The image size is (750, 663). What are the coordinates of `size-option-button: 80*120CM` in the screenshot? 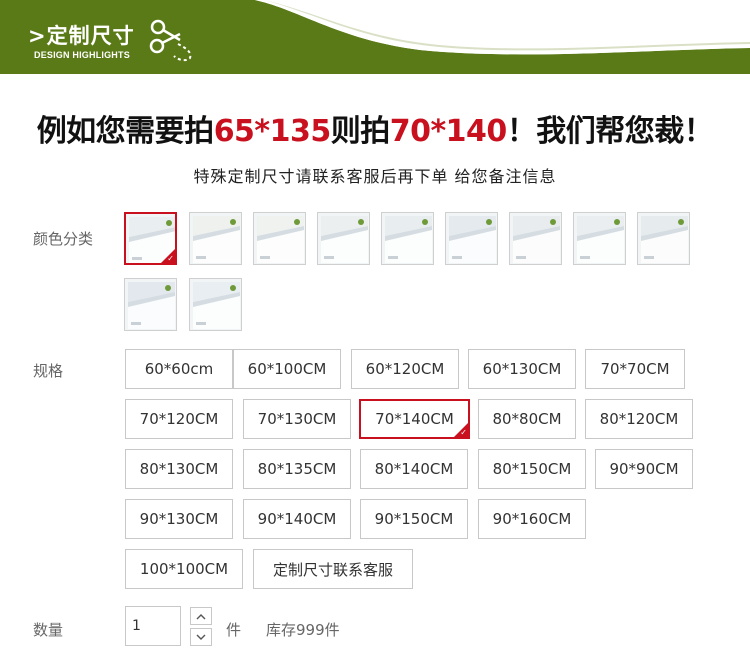 It's located at (639, 419).